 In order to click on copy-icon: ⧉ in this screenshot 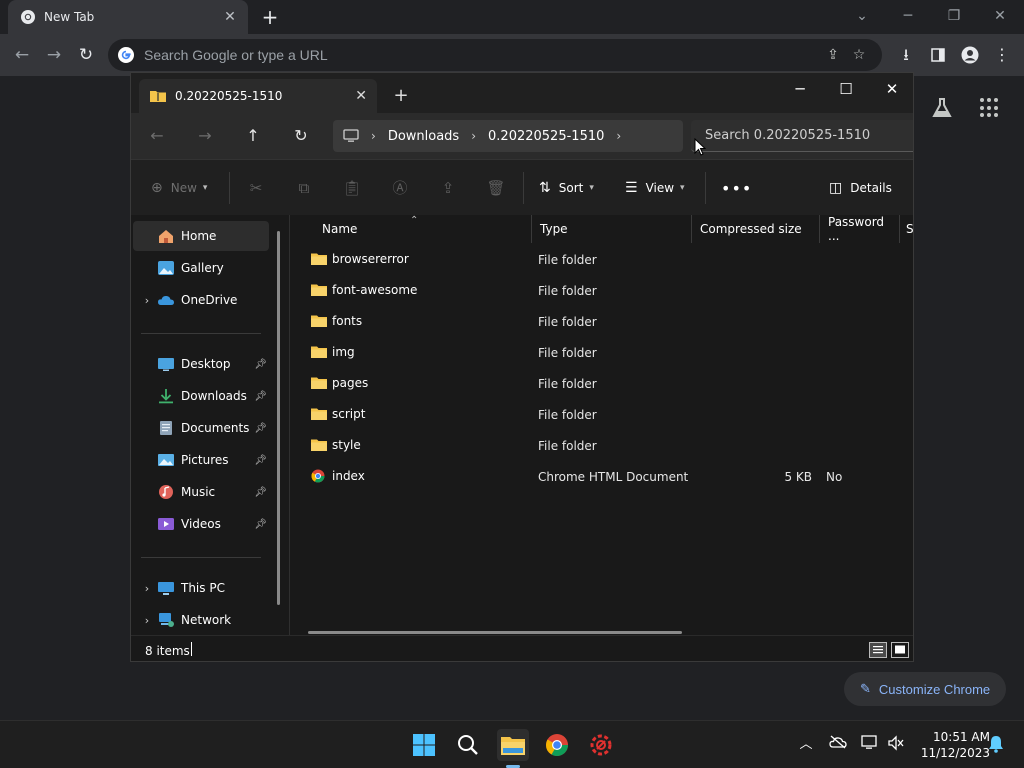, I will do `click(304, 188)`.